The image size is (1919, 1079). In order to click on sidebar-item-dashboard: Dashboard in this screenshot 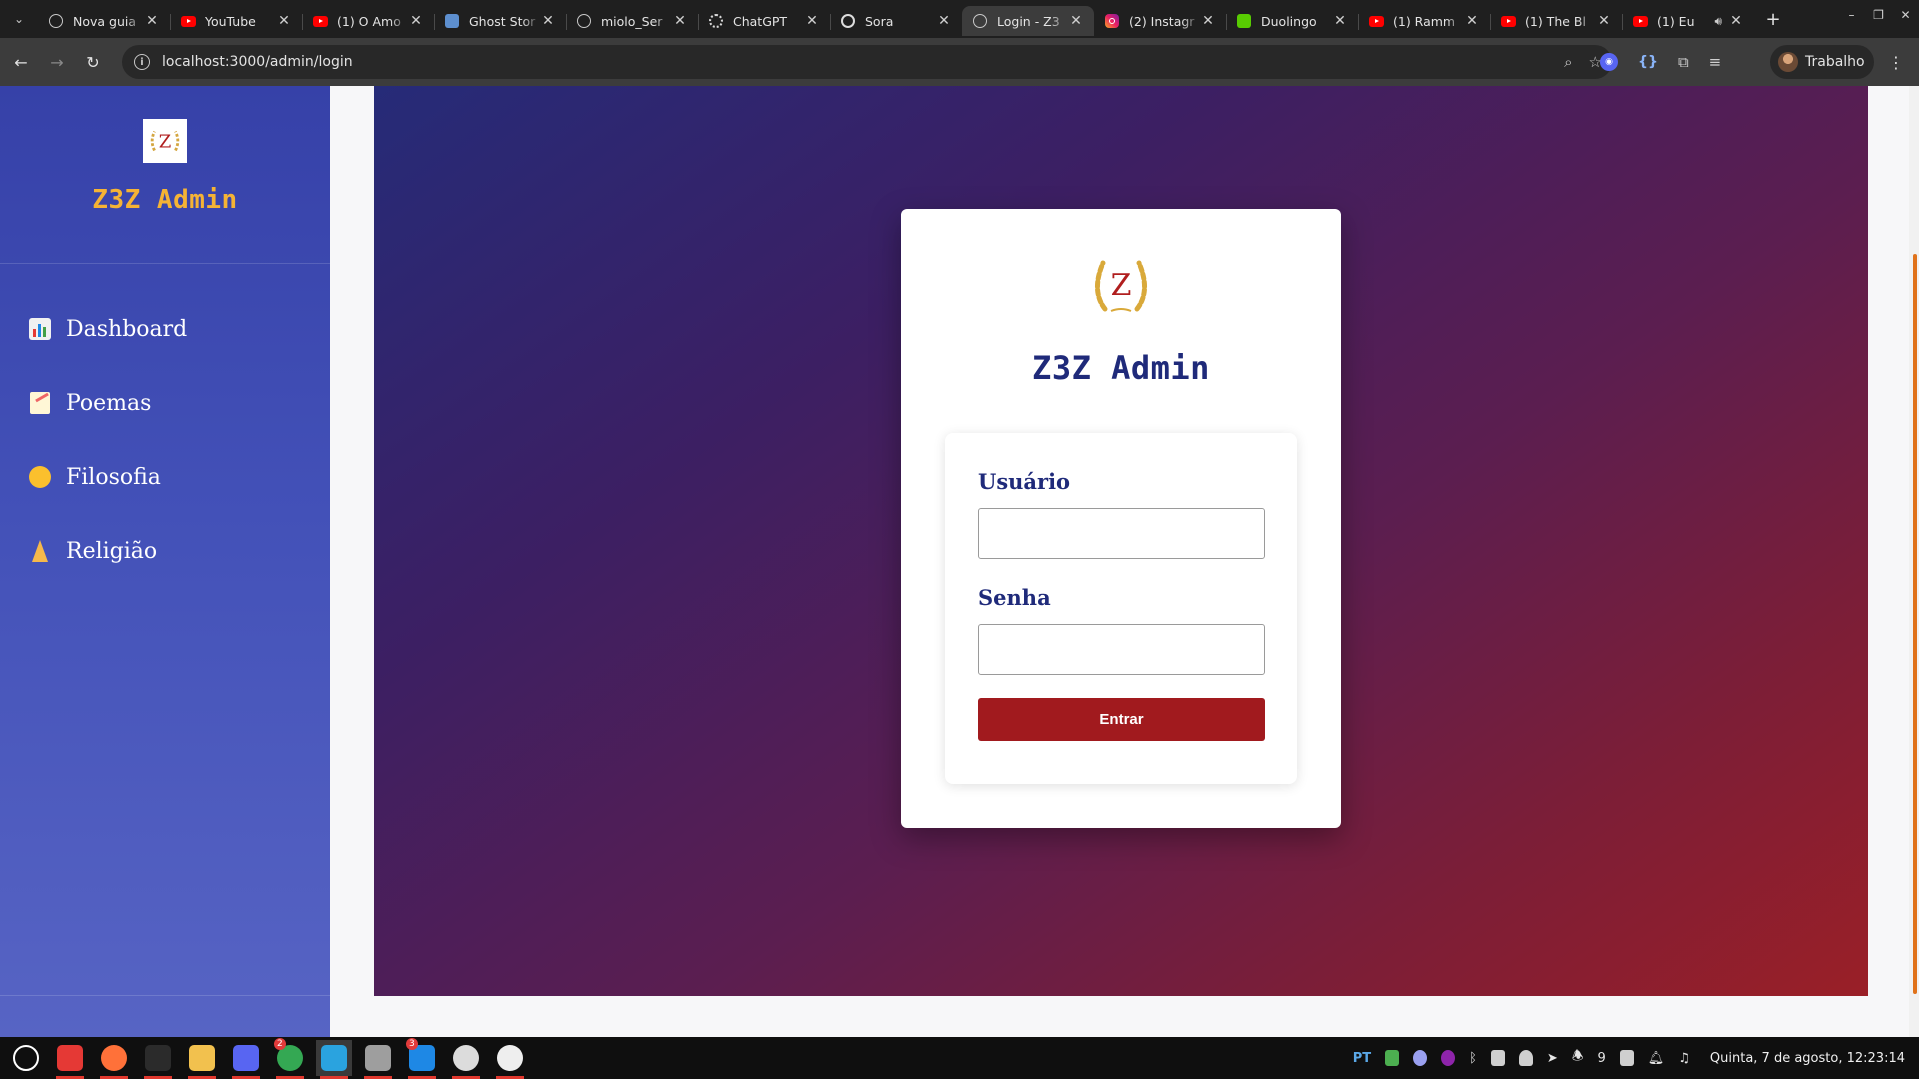, I will do `click(165, 329)`.